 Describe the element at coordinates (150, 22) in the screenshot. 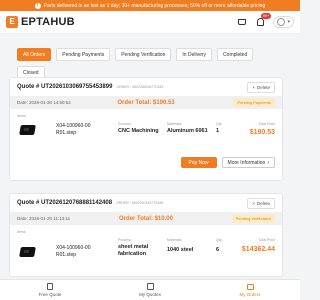

I see `app-header: E EPTAHUB 99+ ▾` at that location.